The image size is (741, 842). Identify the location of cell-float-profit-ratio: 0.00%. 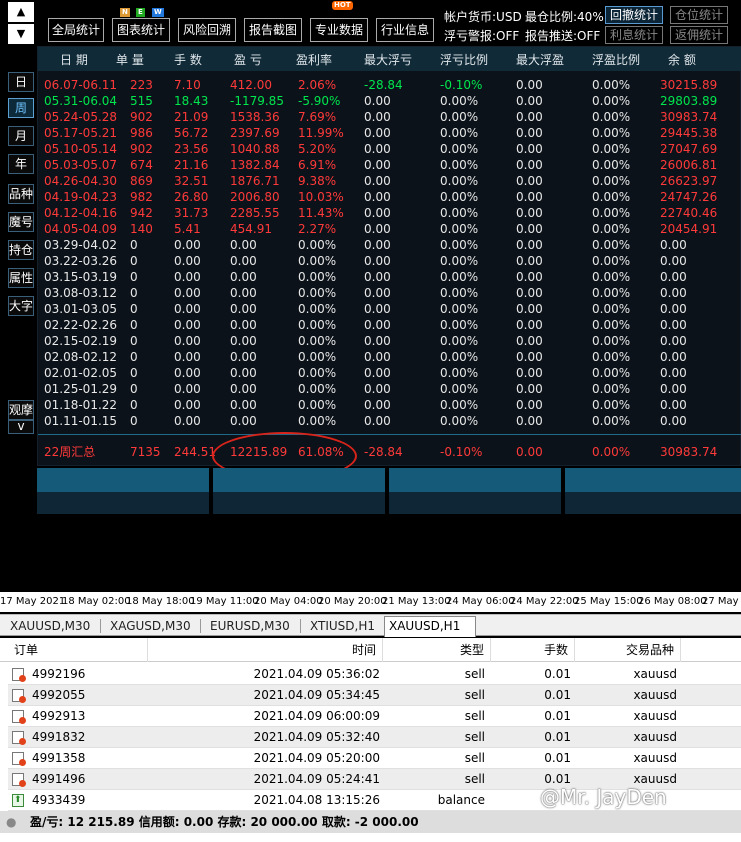
(611, 357).